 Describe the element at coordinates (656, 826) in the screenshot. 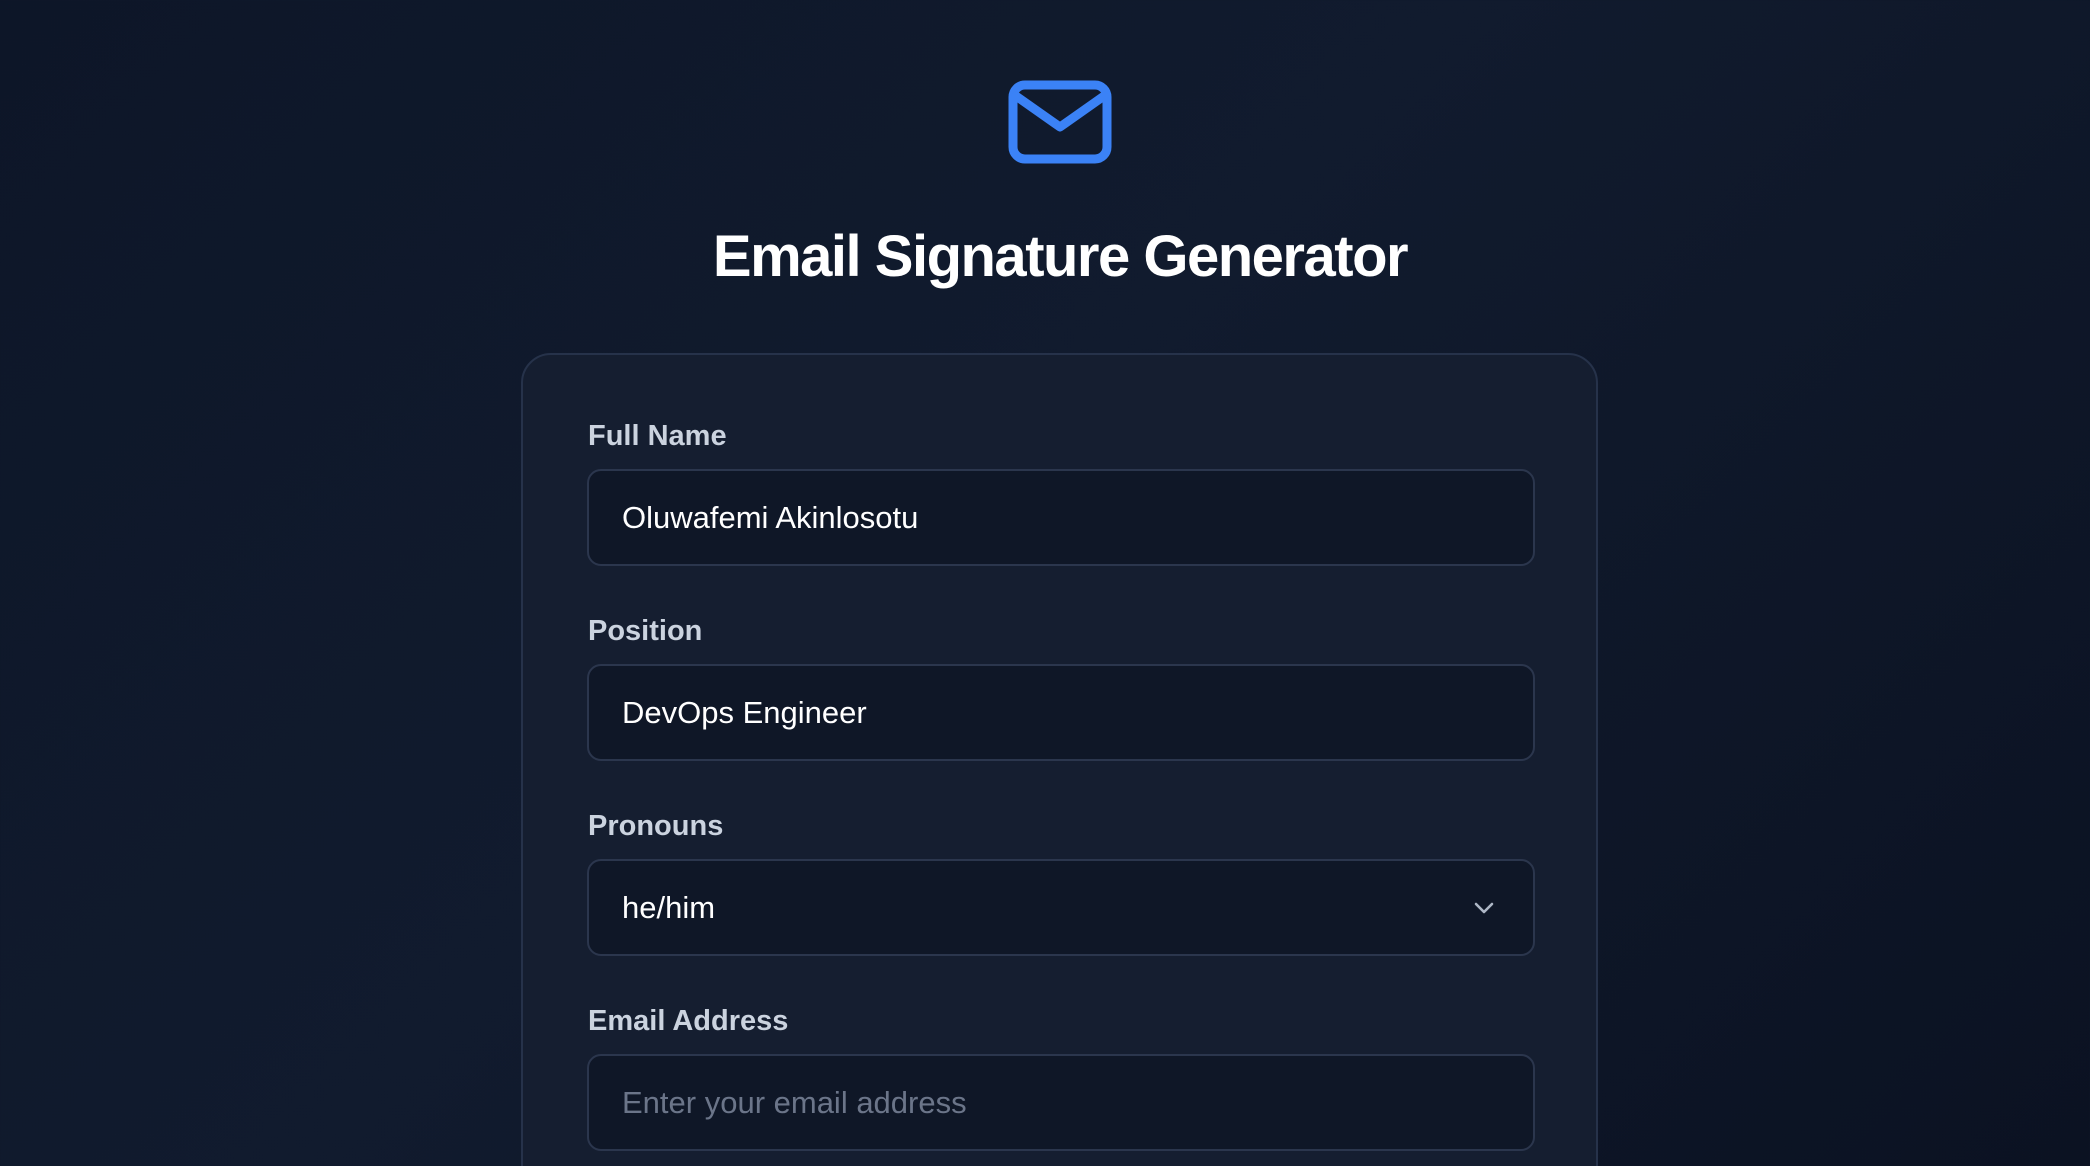

I see `pronouns-label: Pronouns` at that location.